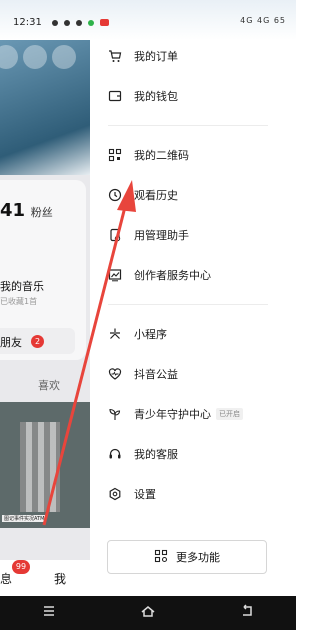 The image size is (320, 630). What do you see at coordinates (104, 22) in the screenshot?
I see `app-notification-icon` at bounding box center [104, 22].